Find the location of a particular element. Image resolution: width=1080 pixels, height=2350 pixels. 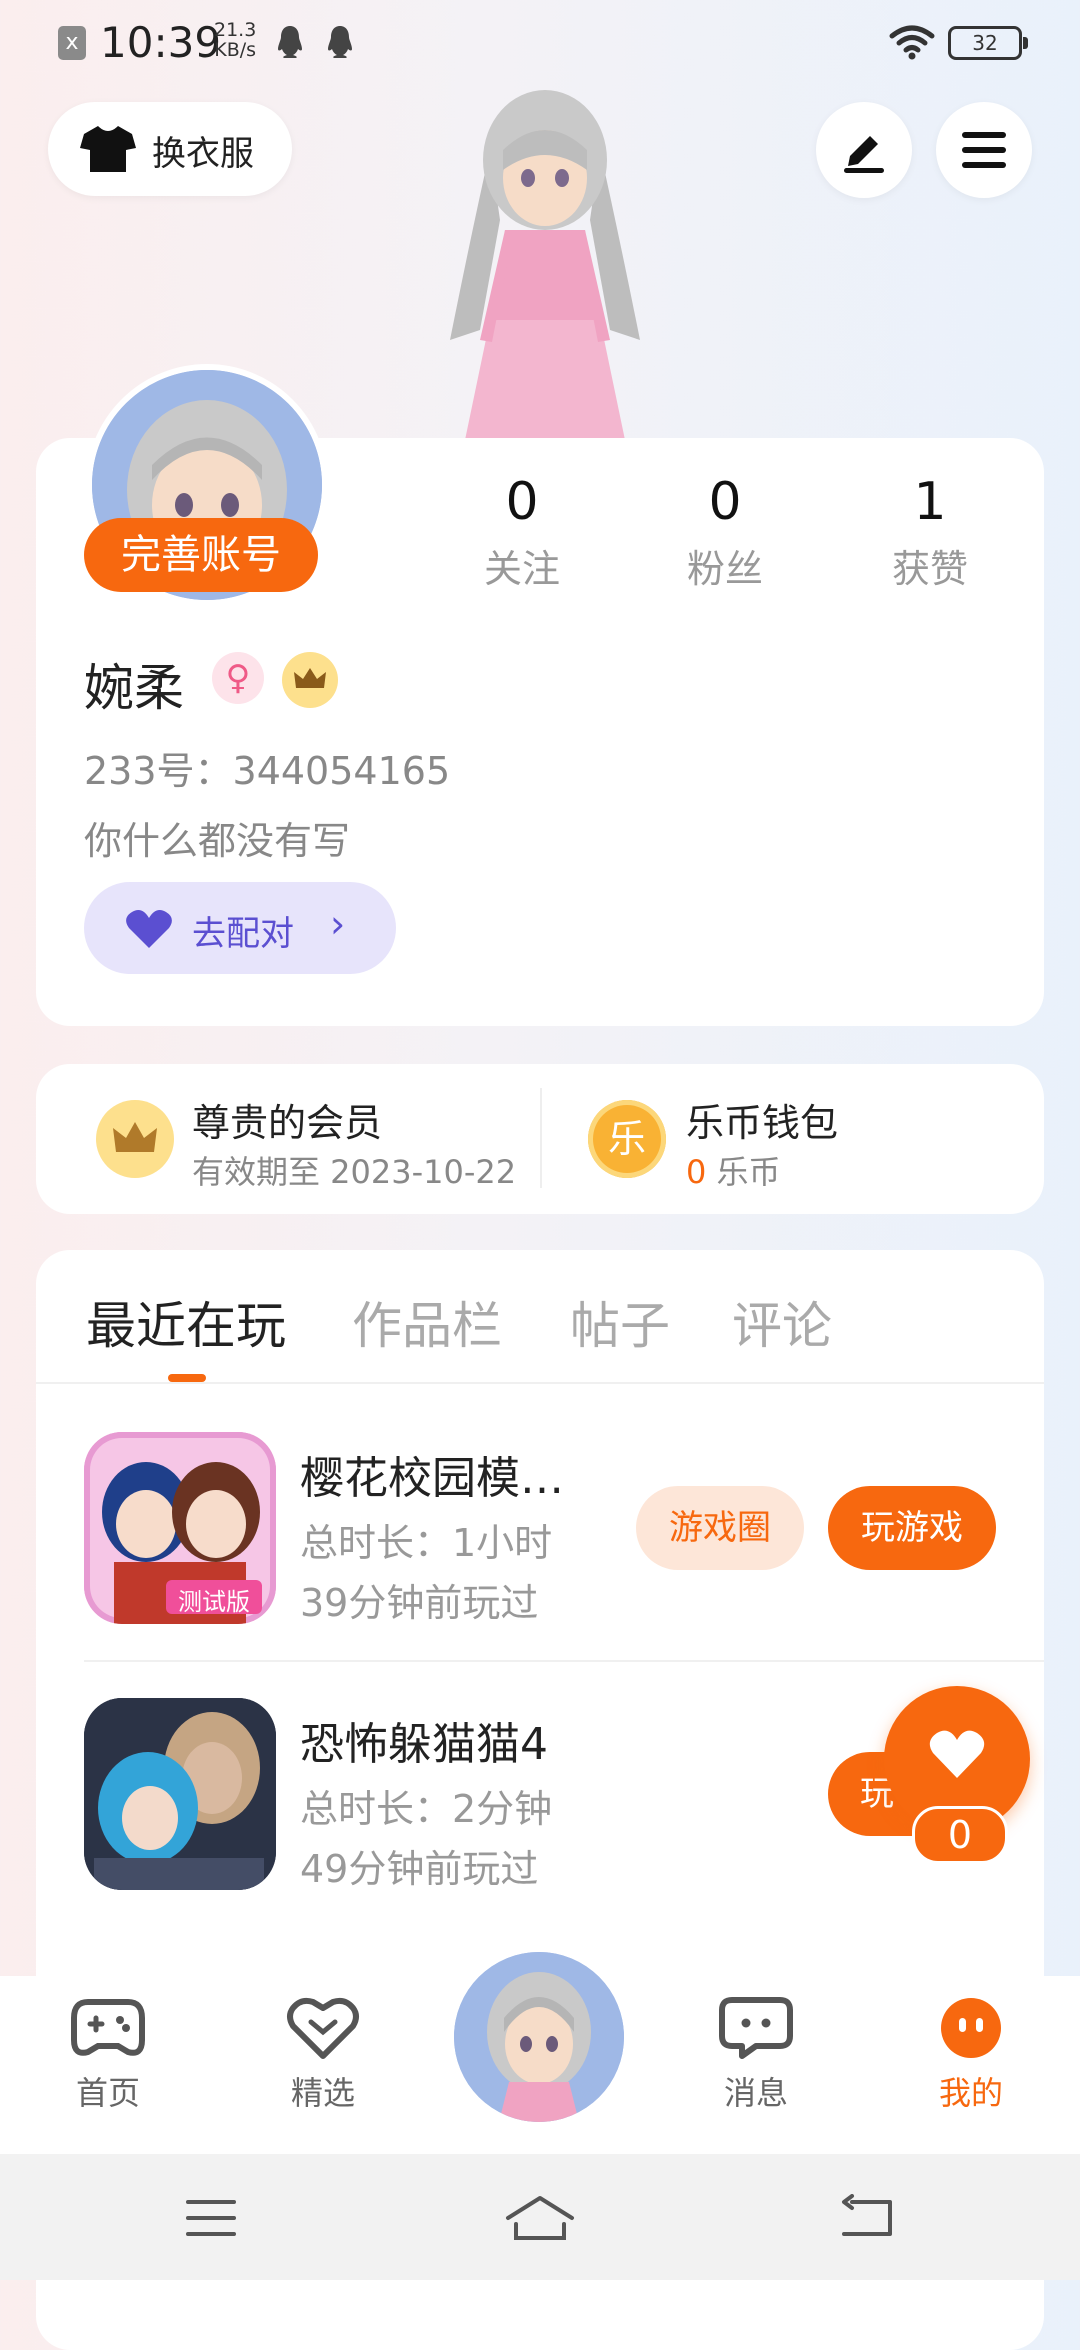

home-icon is located at coordinates (540, 2218).